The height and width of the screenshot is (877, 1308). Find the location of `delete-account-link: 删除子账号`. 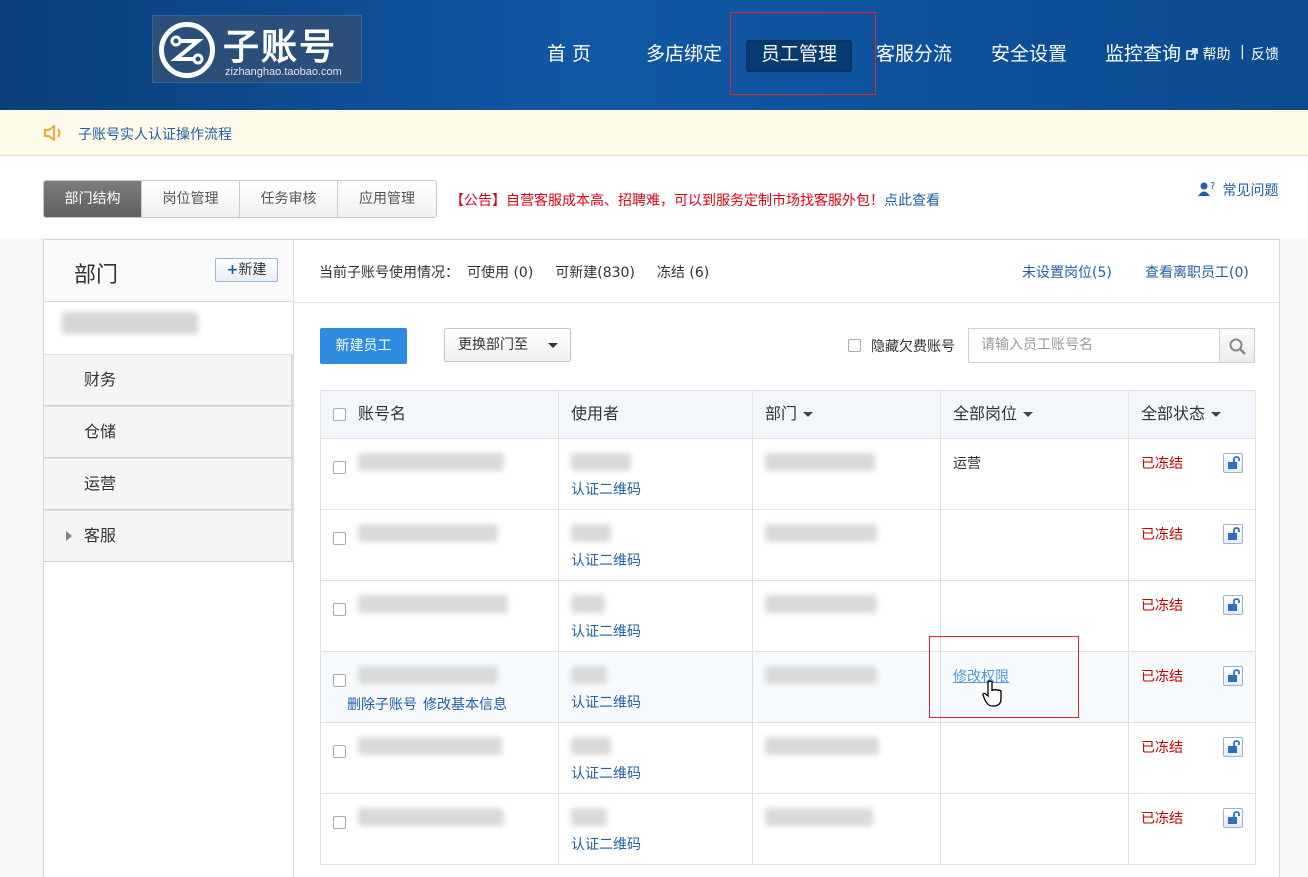

delete-account-link: 删除子账号 is located at coordinates (382, 705).